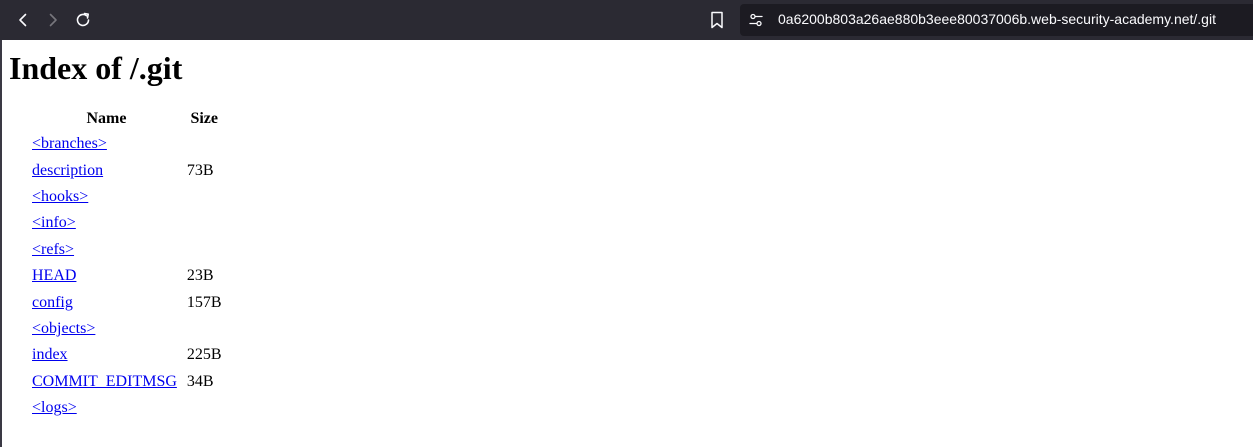  Describe the element at coordinates (127, 170) in the screenshot. I see `table-row: description 73B` at that location.